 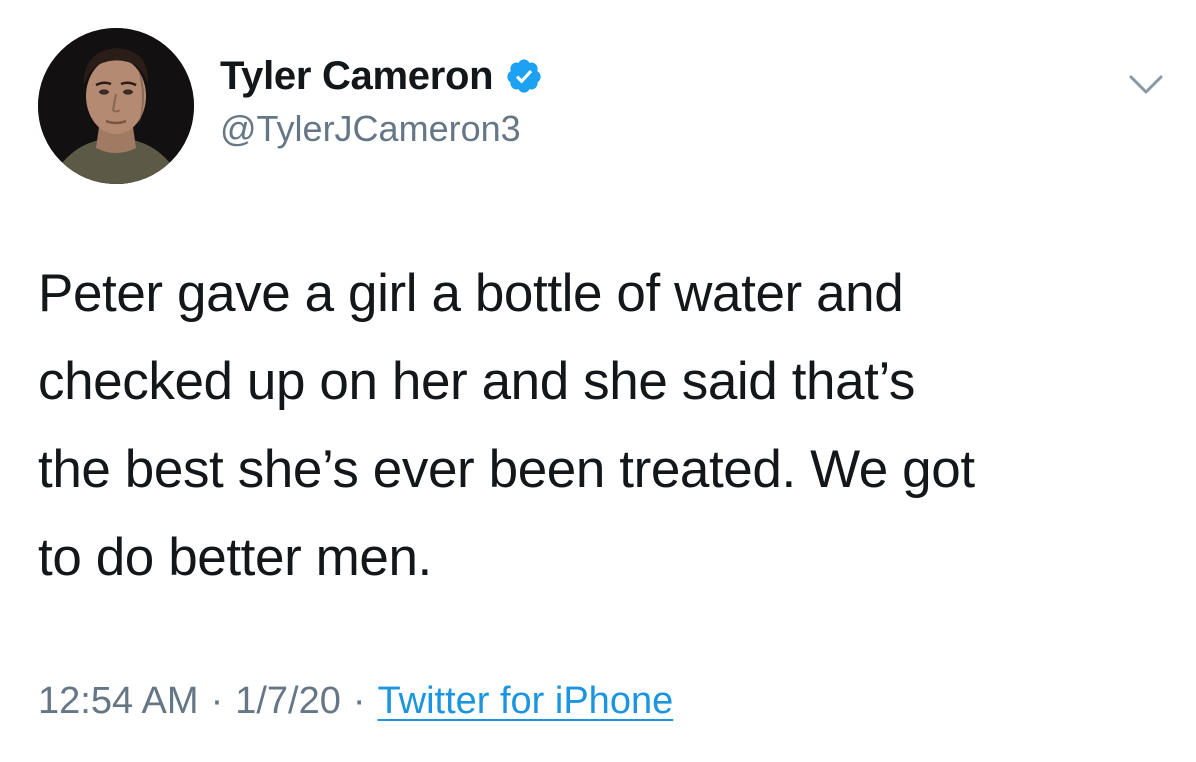 What do you see at coordinates (357, 76) in the screenshot?
I see `display-name: Tyler Cameron` at bounding box center [357, 76].